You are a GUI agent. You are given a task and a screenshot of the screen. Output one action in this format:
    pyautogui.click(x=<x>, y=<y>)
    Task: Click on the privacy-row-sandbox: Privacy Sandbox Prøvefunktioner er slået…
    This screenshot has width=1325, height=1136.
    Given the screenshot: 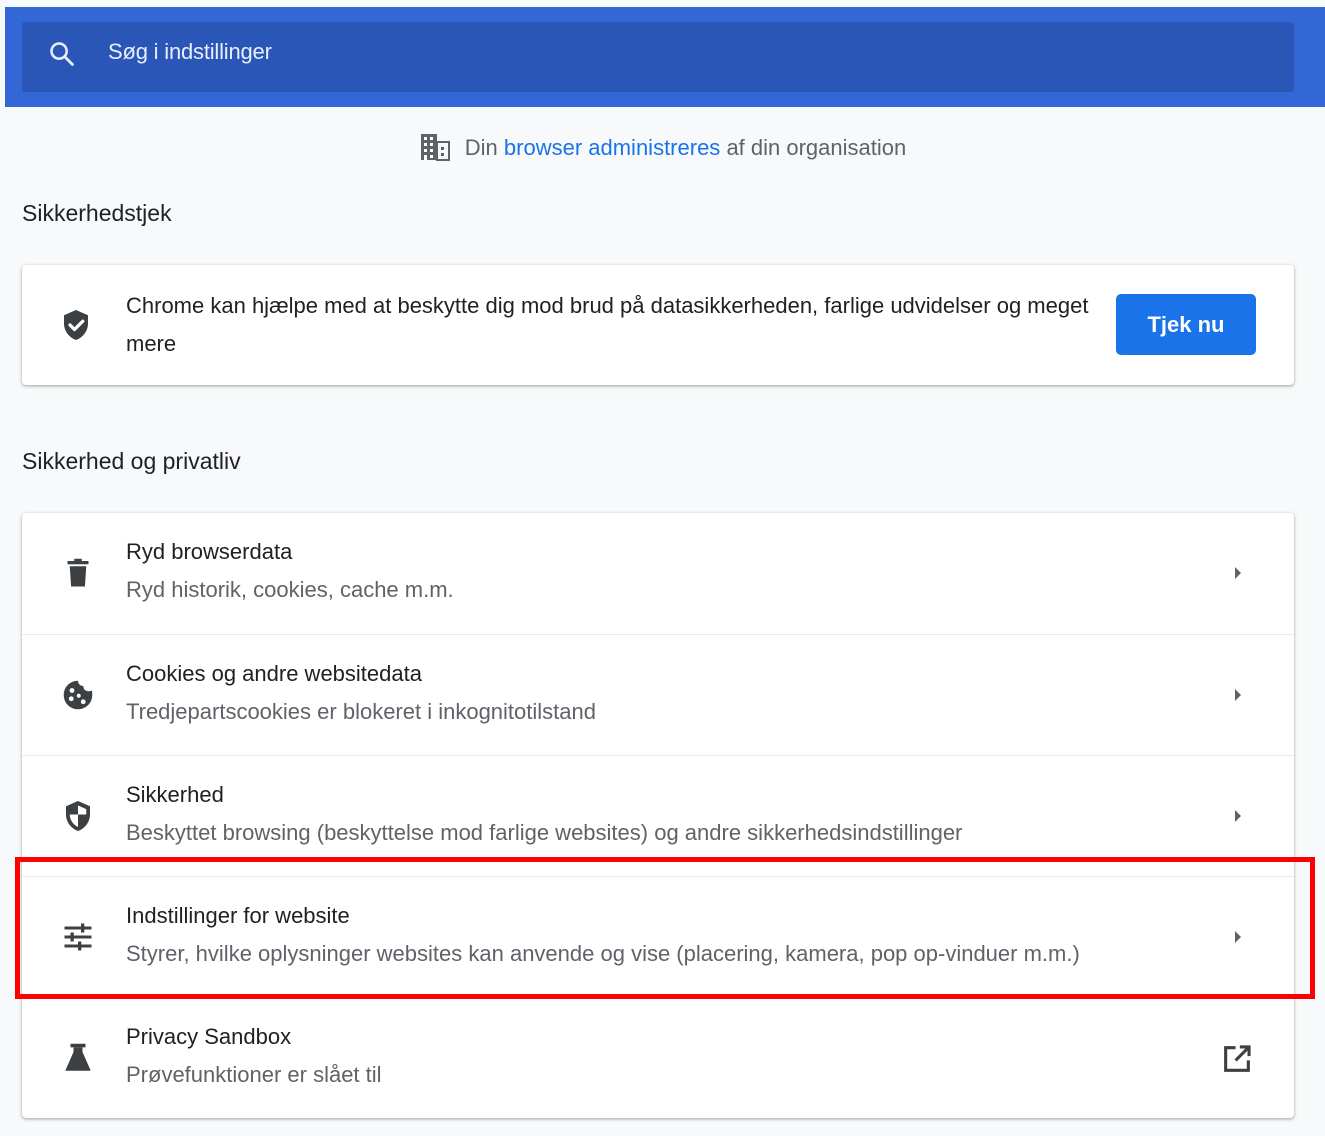 What is the action you would take?
    pyautogui.click(x=658, y=1058)
    